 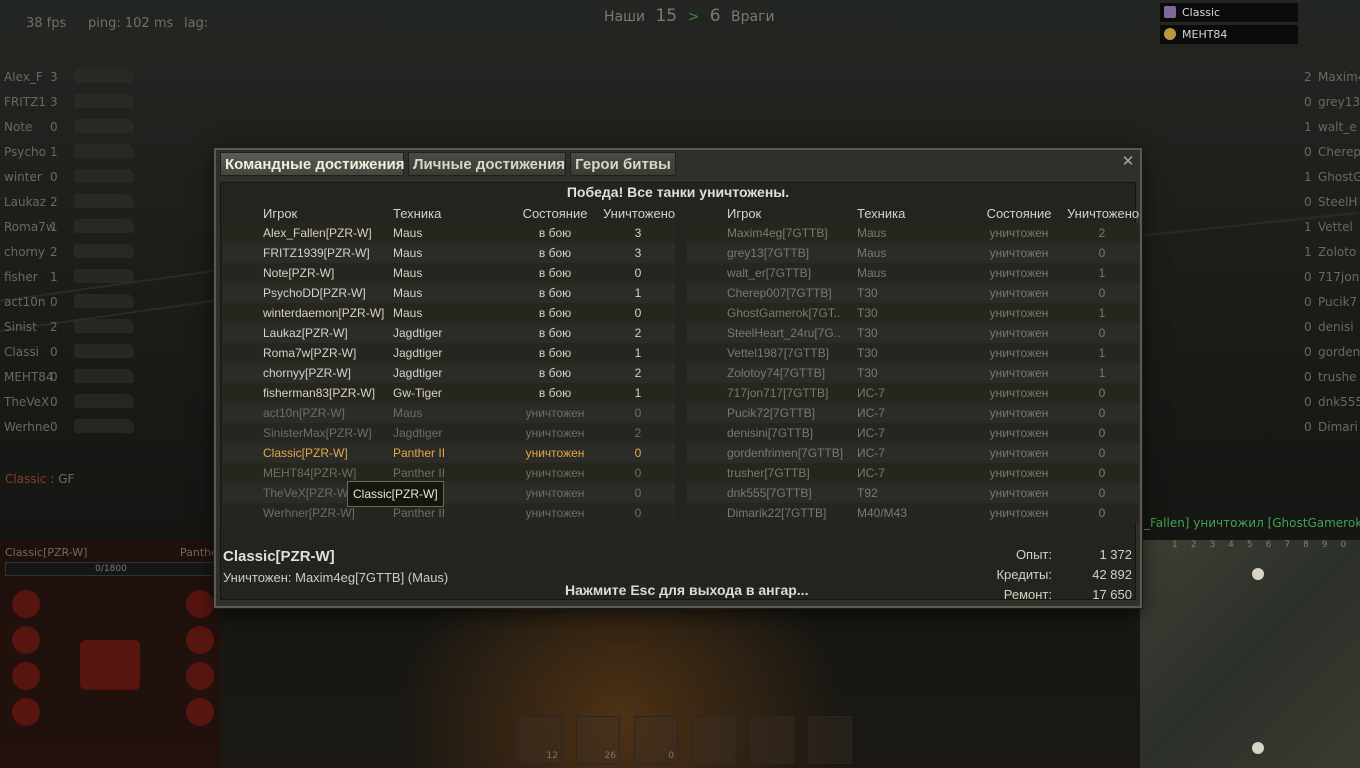 I want to click on table-row: Note[PZR-W] Maus в бою 0, so click(x=449, y=273).